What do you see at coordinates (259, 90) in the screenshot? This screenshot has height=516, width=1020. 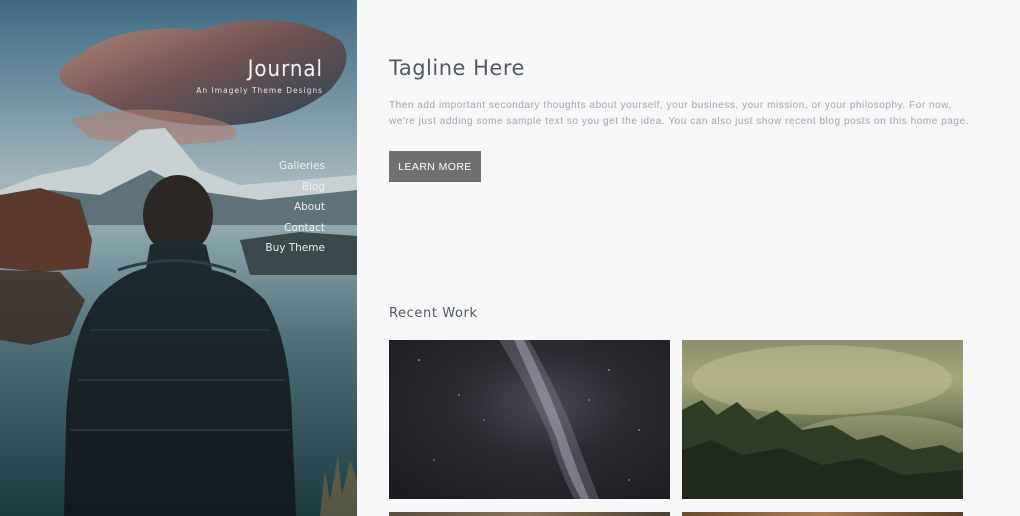 I see `site-tagline: An Imagely Theme Designs` at bounding box center [259, 90].